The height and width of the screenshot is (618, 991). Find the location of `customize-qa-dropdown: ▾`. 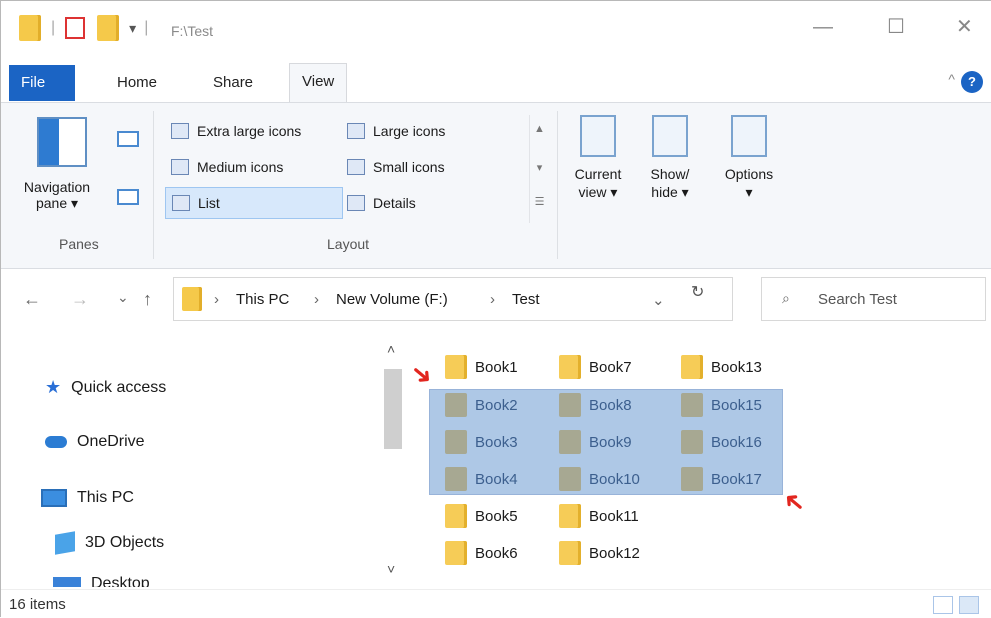

customize-qa-dropdown: ▾ is located at coordinates (132, 28).